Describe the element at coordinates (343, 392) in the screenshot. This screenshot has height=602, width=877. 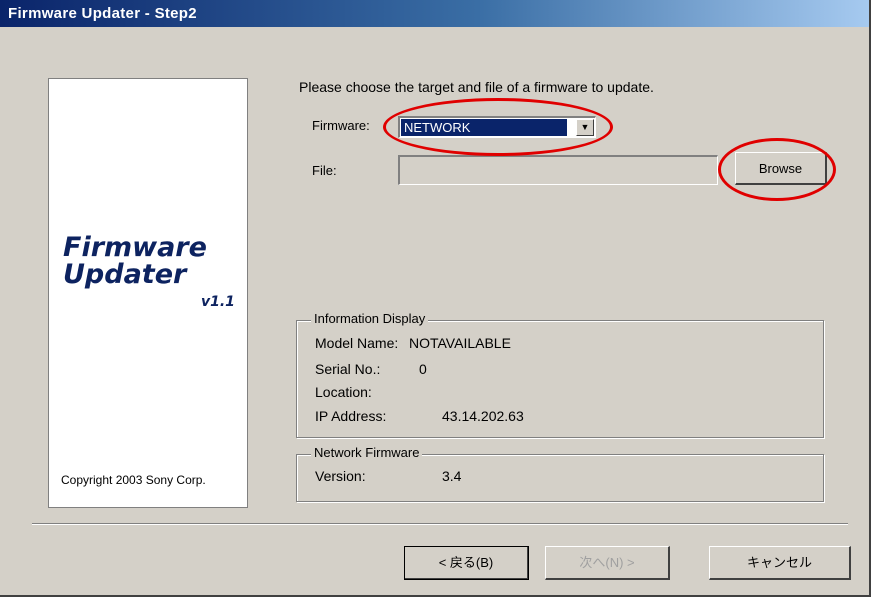
I see `location-label: Location:` at that location.